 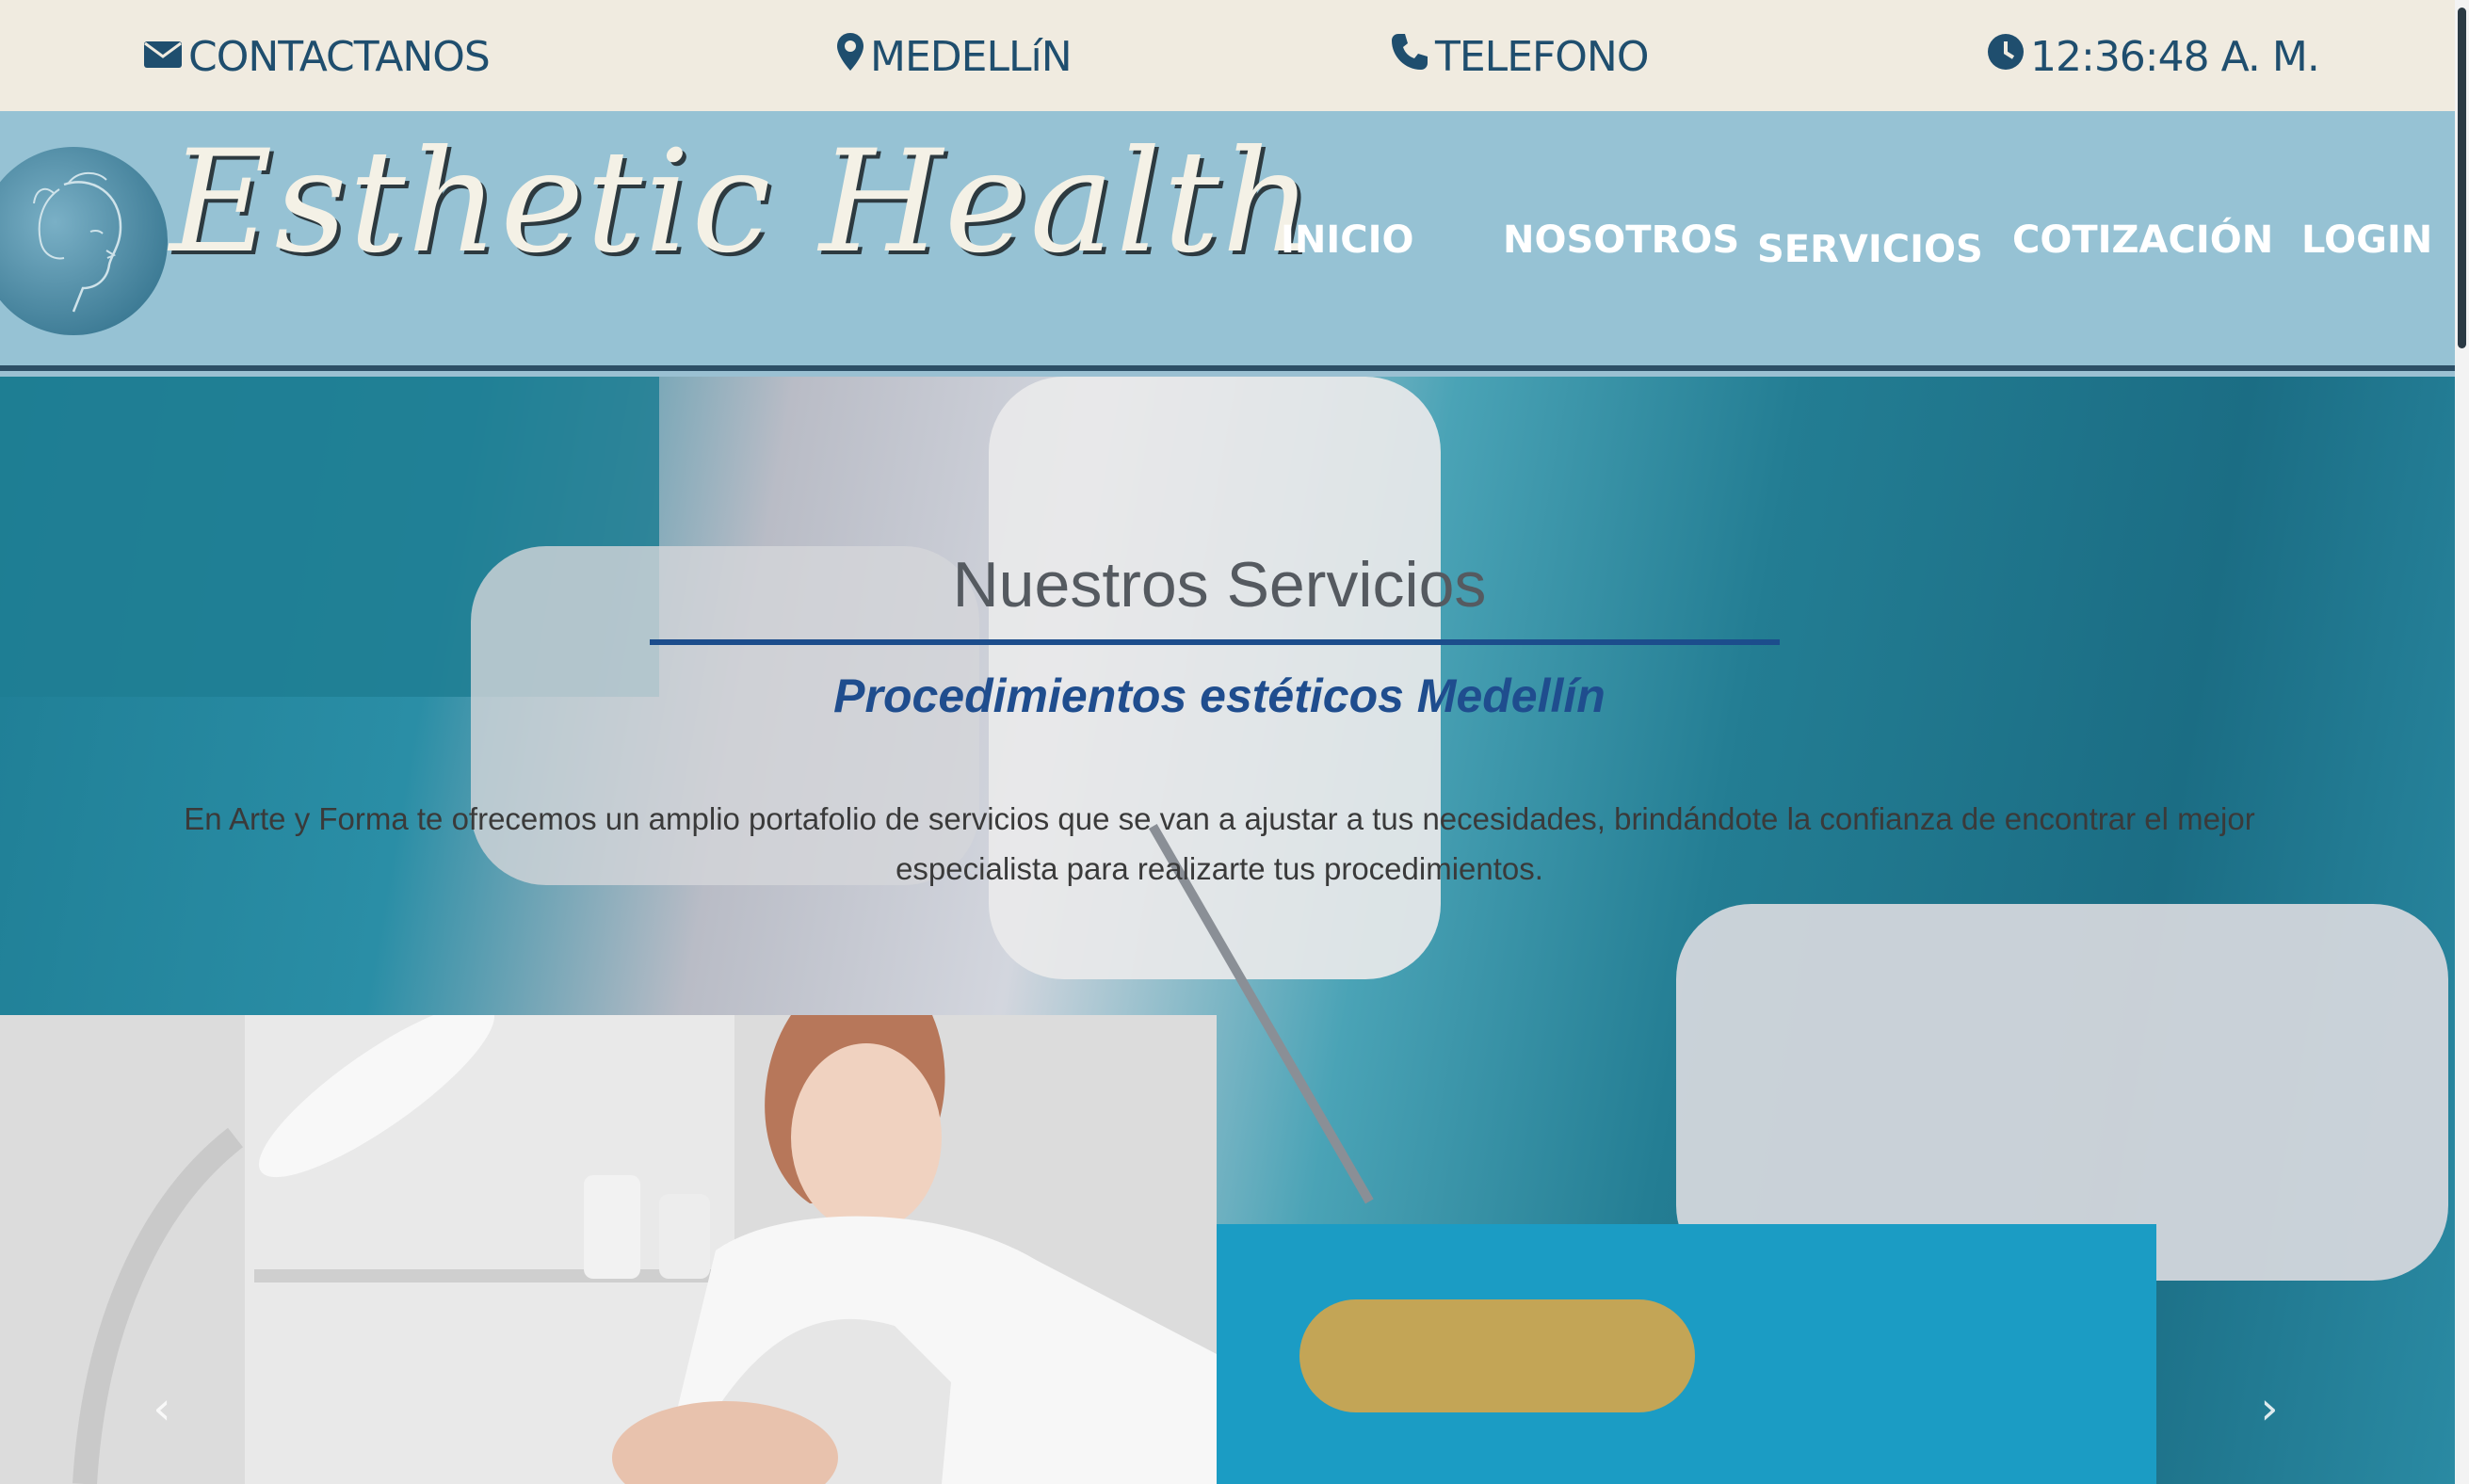 I want to click on clock-icon, so click(x=2009, y=57).